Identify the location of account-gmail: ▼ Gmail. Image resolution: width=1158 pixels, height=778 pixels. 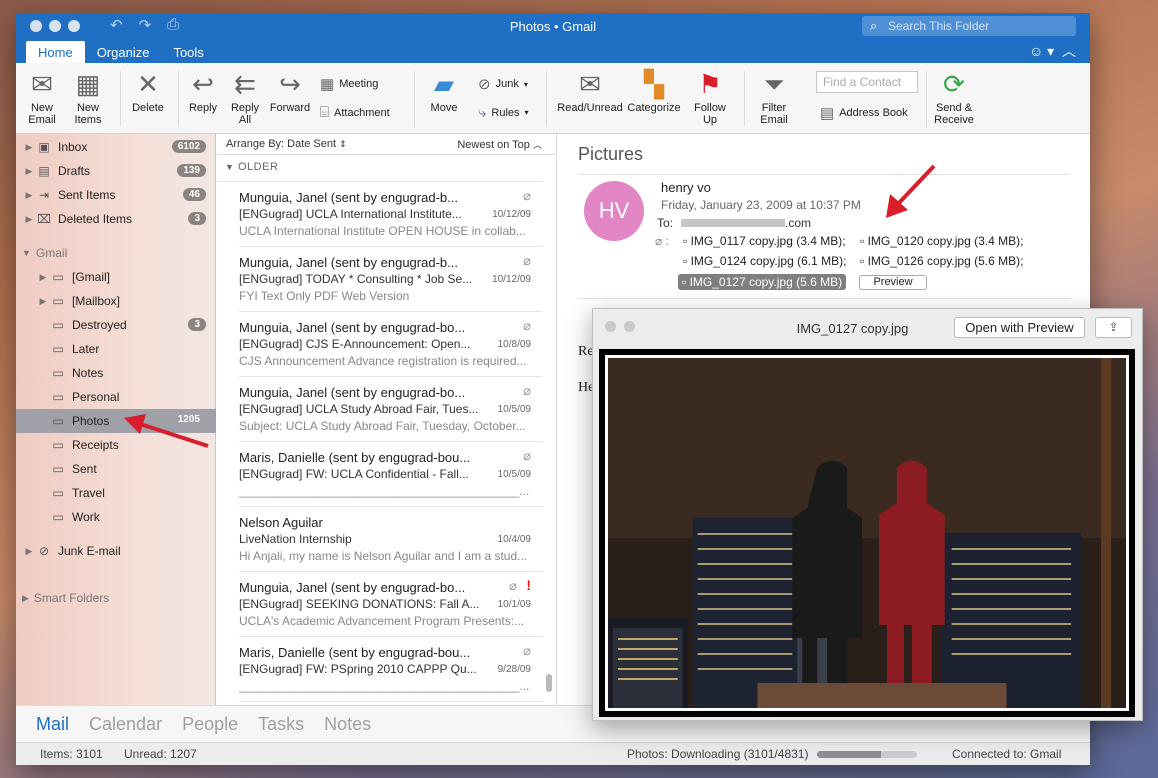
(44, 253).